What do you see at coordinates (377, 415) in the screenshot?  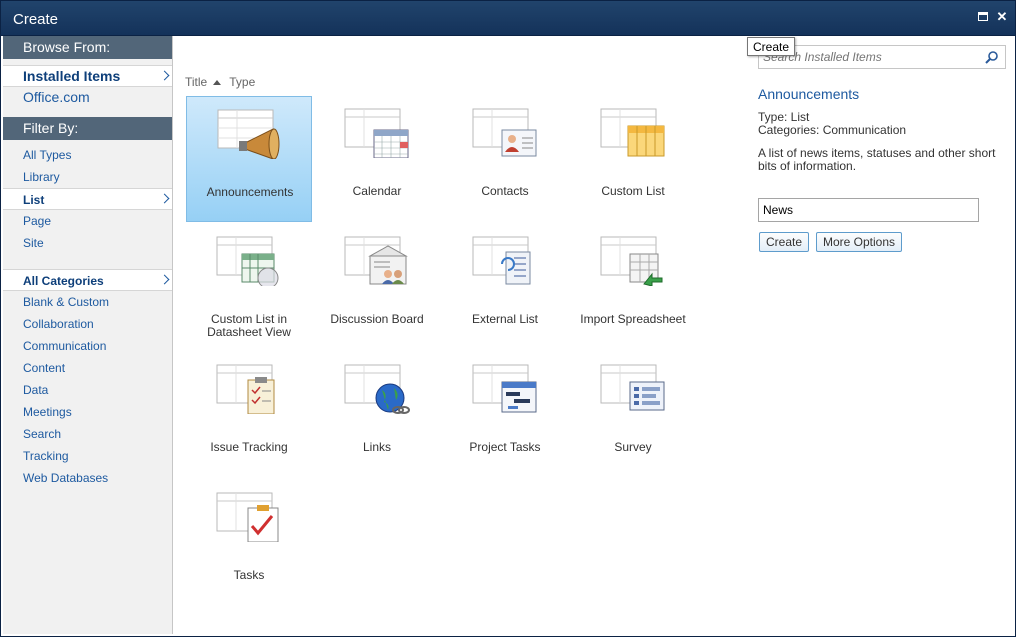 I see `template-tile-links: Links` at bounding box center [377, 415].